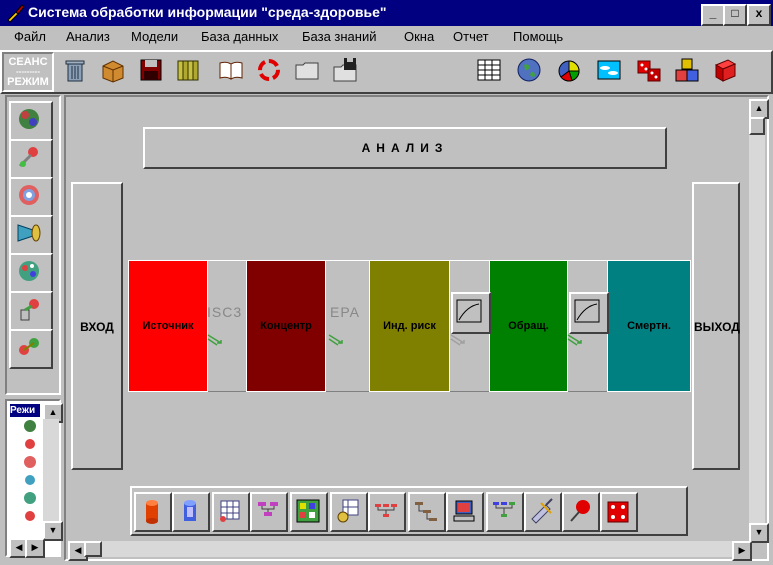 Image resolution: width=773 pixels, height=565 pixels. What do you see at coordinates (35, 548) in the screenshot?
I see `mode-scroll-right-button: ▶` at bounding box center [35, 548].